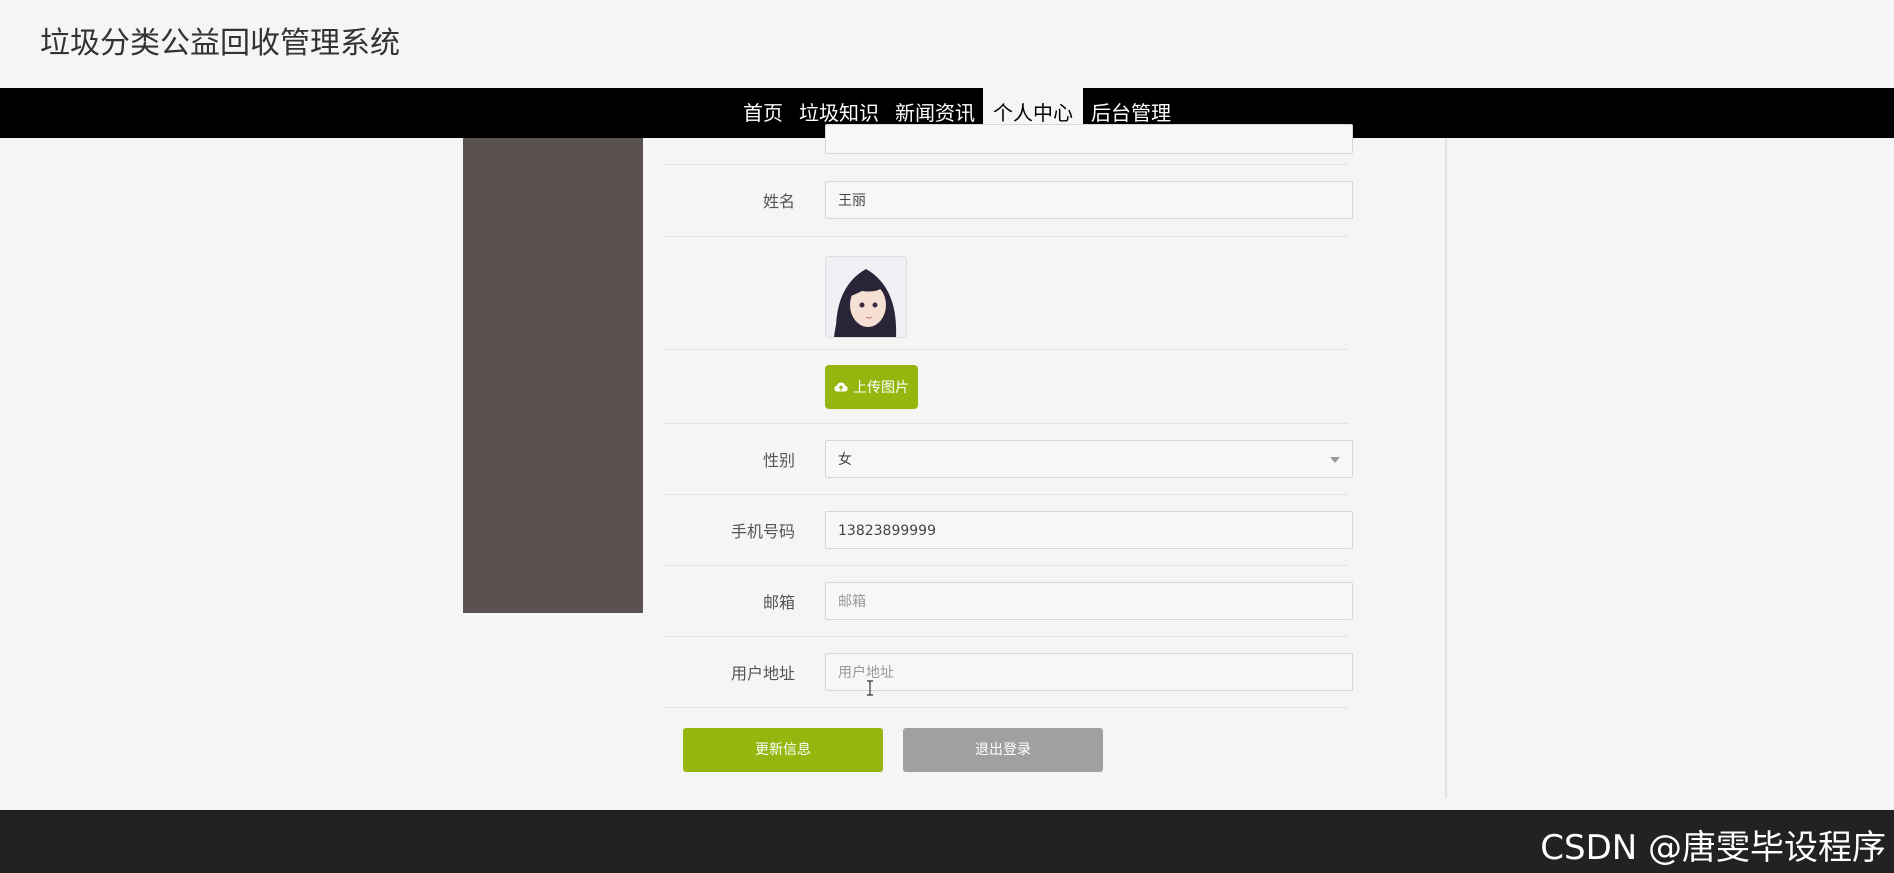 The width and height of the screenshot is (1894, 873). Describe the element at coordinates (220, 43) in the screenshot. I see `site-title: 垃圾分类公益回收管理系统` at that location.